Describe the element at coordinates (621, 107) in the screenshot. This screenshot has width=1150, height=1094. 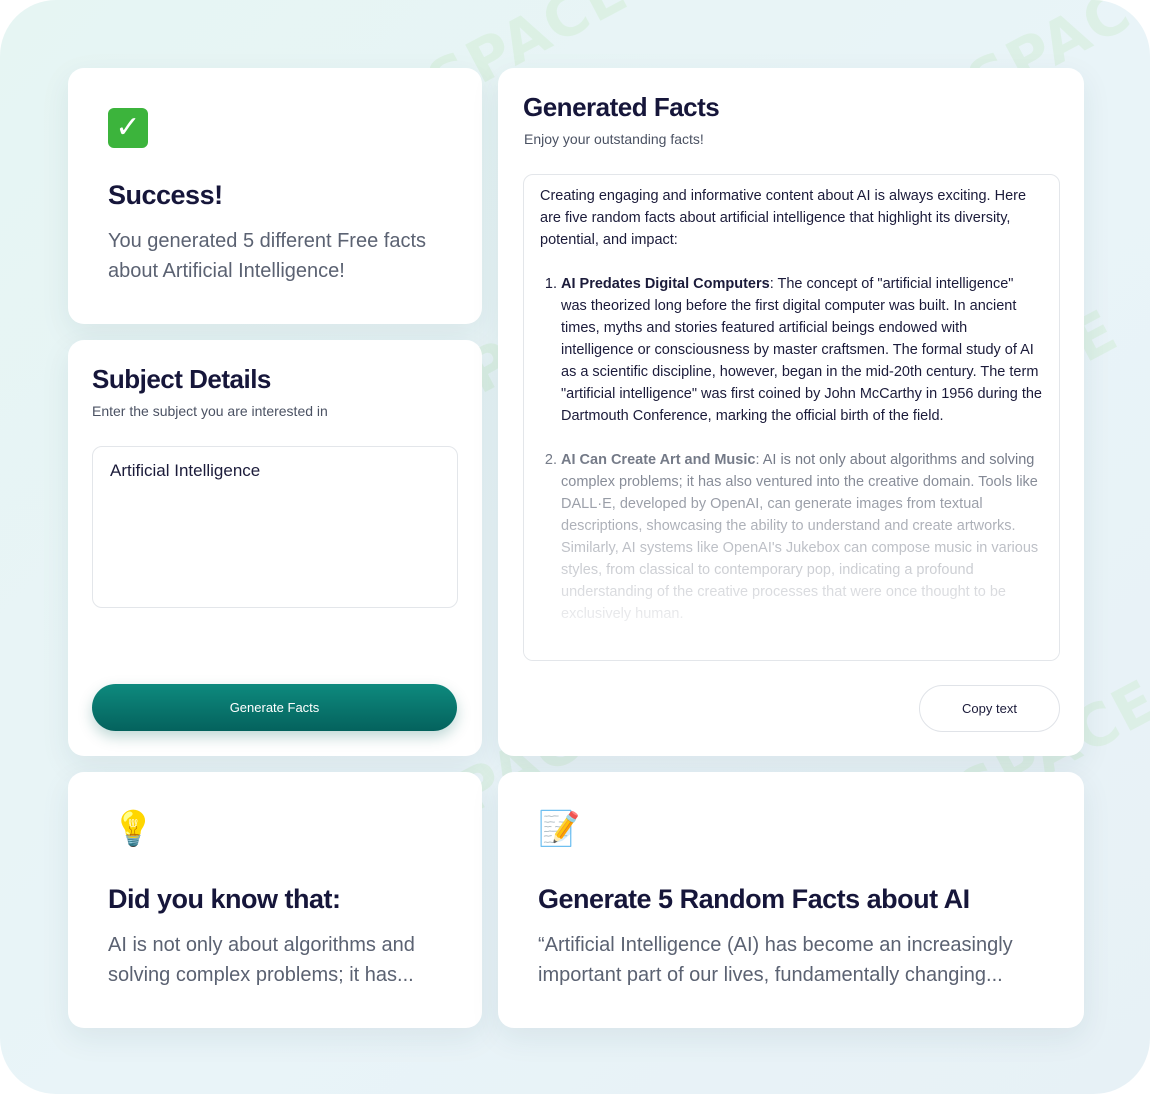
I see `generated-facts-title: Generated Facts` at that location.